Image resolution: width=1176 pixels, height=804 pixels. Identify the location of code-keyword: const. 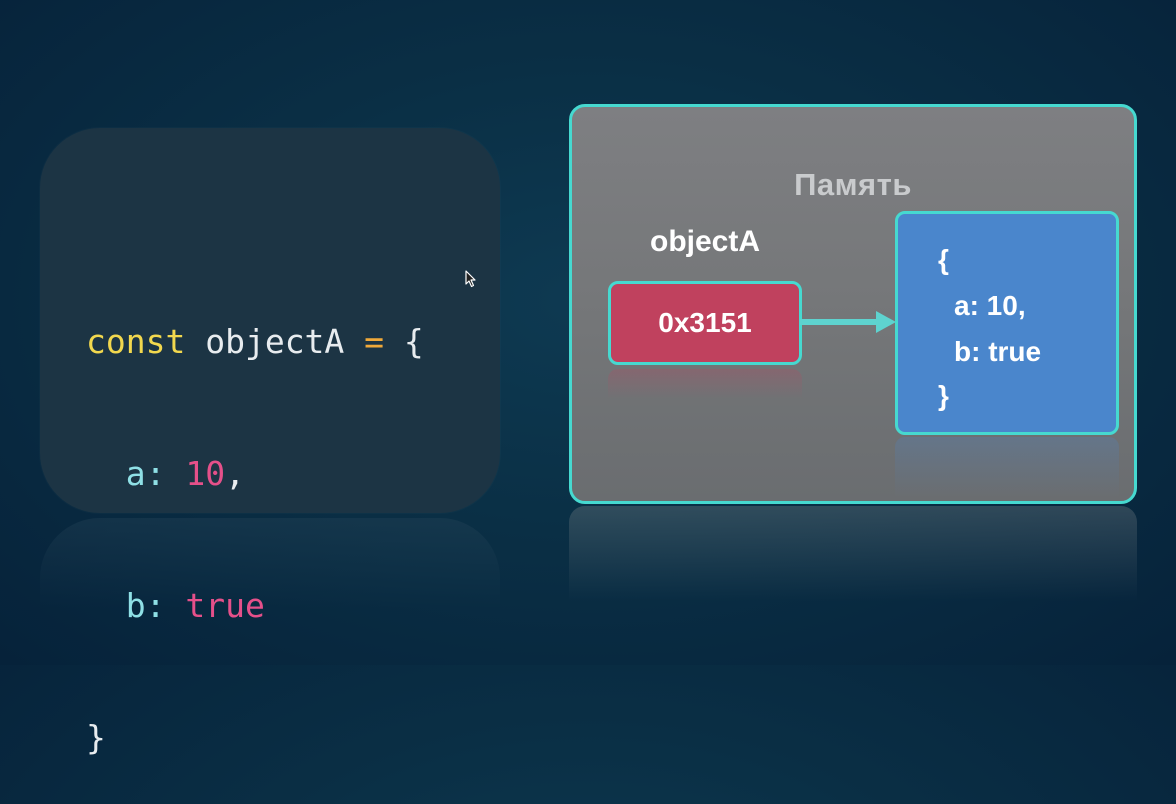
(136, 341).